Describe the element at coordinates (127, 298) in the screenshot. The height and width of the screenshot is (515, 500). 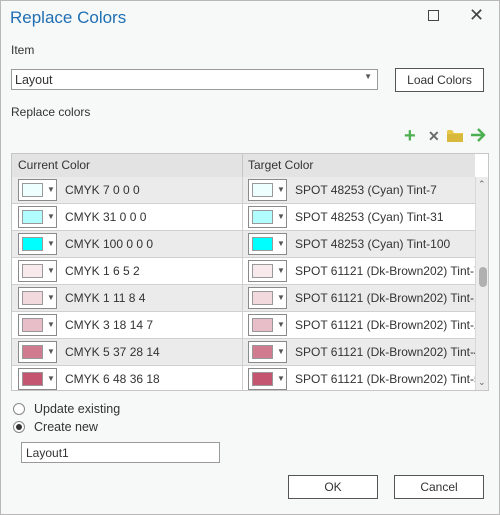
I see `current-color-cell: ▼ CMYK 1 11 8 4` at that location.